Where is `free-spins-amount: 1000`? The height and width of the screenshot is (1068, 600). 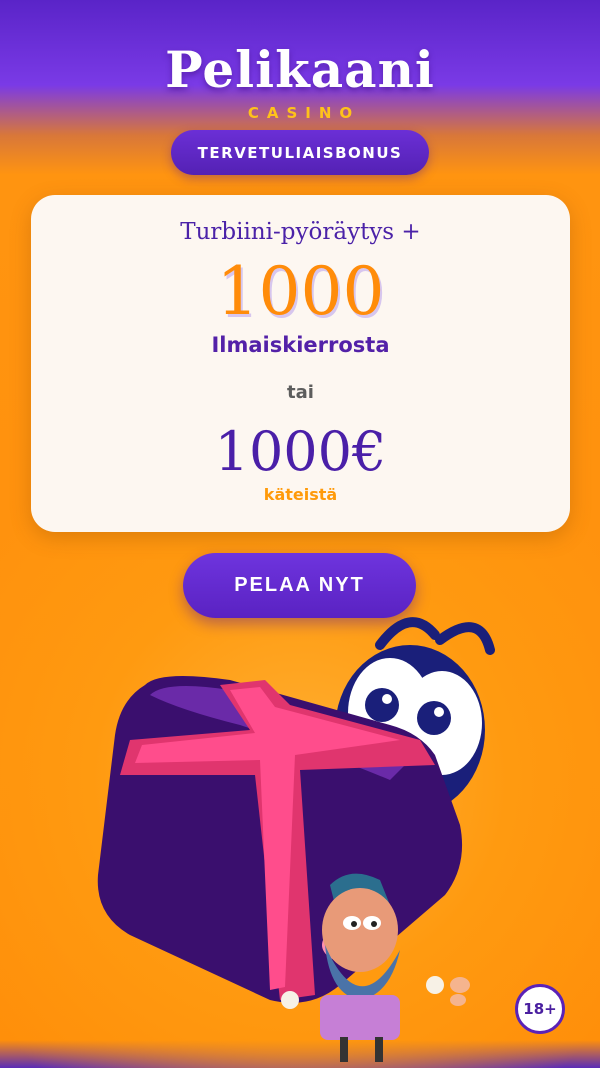
free-spins-amount: 1000 is located at coordinates (300, 291).